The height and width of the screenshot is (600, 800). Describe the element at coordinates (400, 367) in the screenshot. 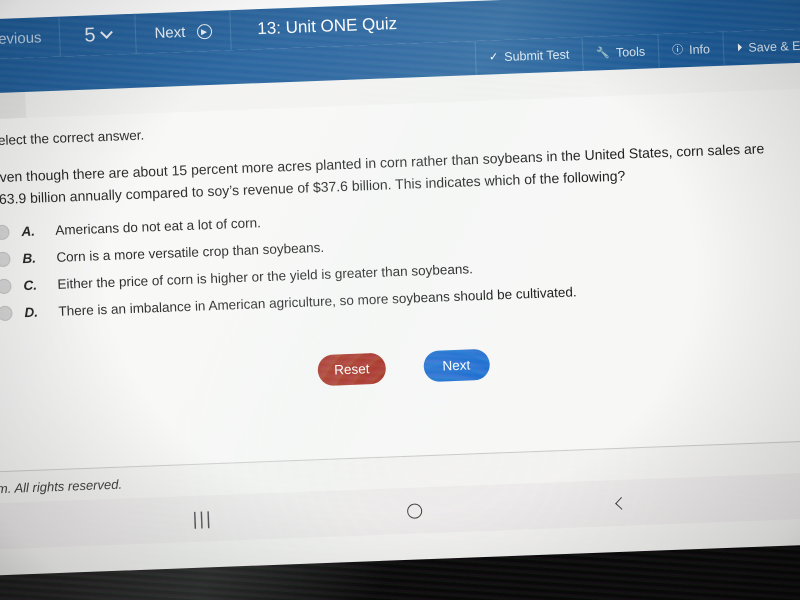

I see `action-button-row: Reset Next` at that location.